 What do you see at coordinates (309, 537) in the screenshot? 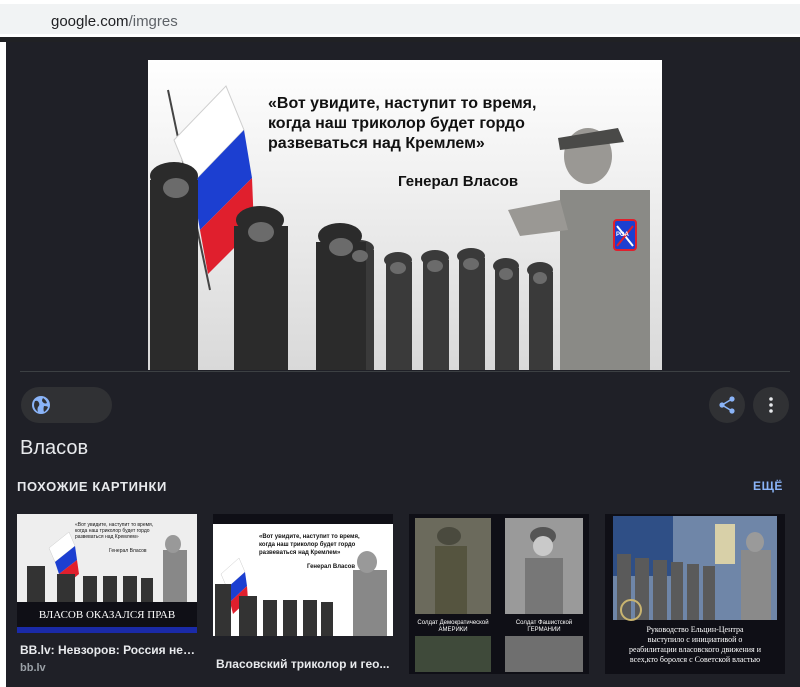
I see `thumb2-quote-line1: «Вот увидите, наступит то время,` at bounding box center [309, 537].